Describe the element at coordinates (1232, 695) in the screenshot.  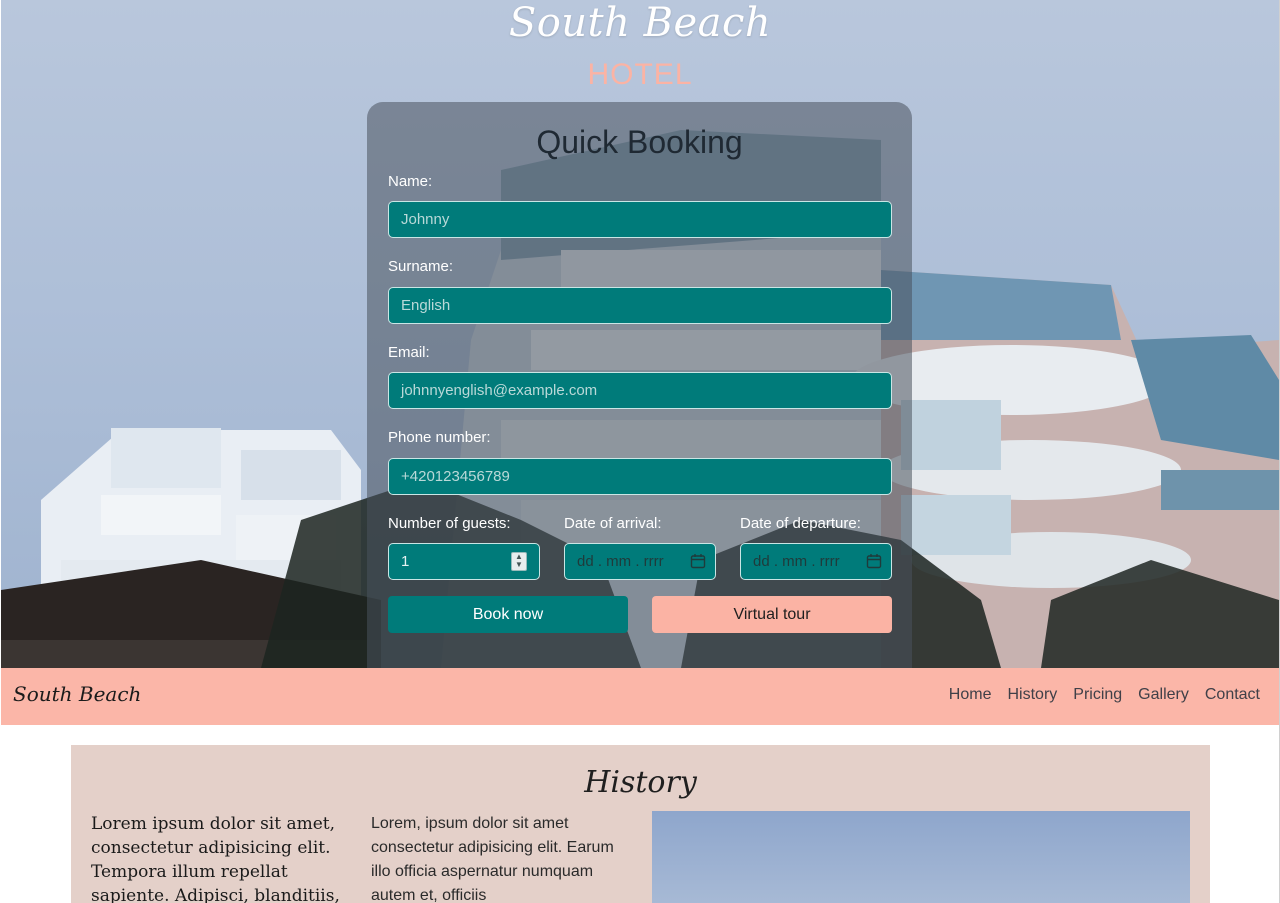
I see `nav-link-contact: Contact` at that location.